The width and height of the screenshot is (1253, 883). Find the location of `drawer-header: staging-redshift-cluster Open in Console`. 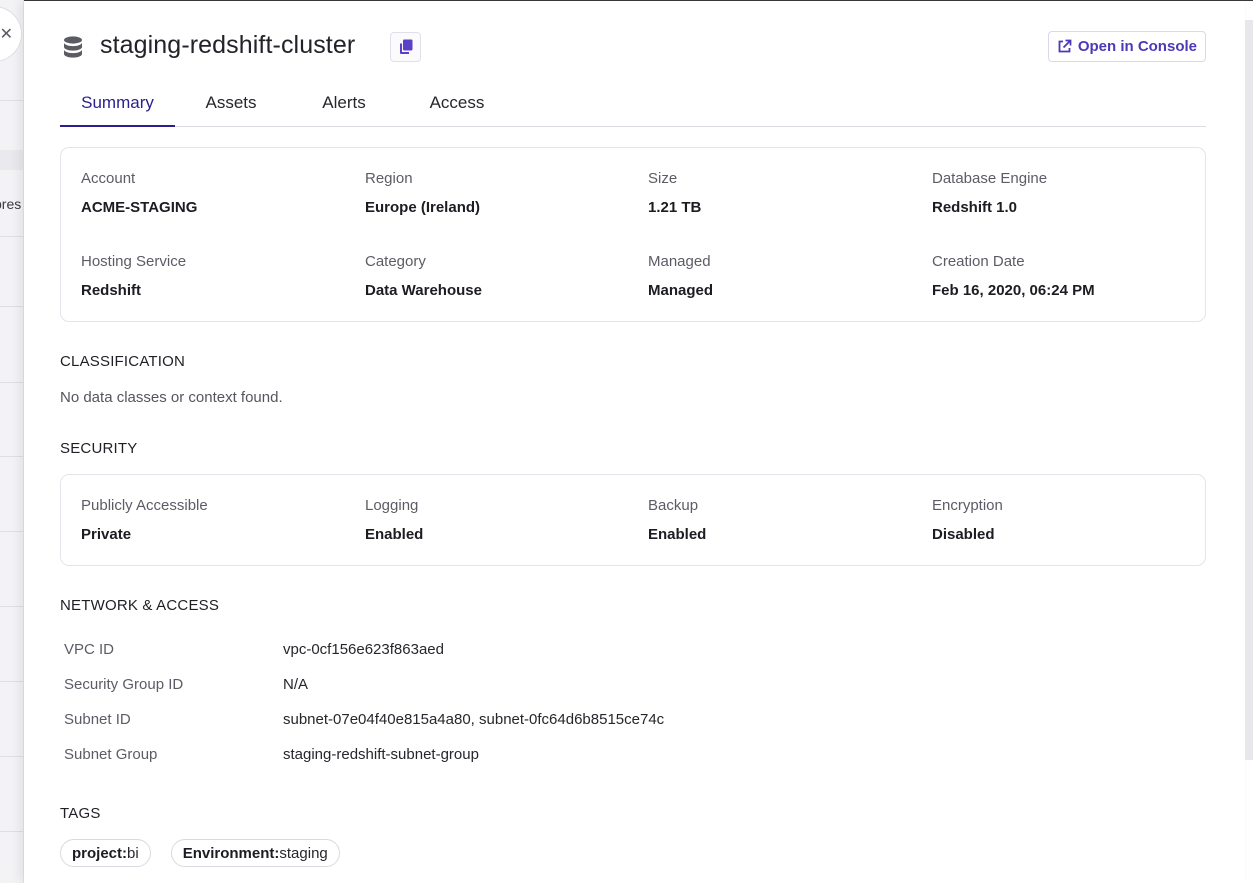

drawer-header: staging-redshift-cluster Open in Console is located at coordinates (633, 47).